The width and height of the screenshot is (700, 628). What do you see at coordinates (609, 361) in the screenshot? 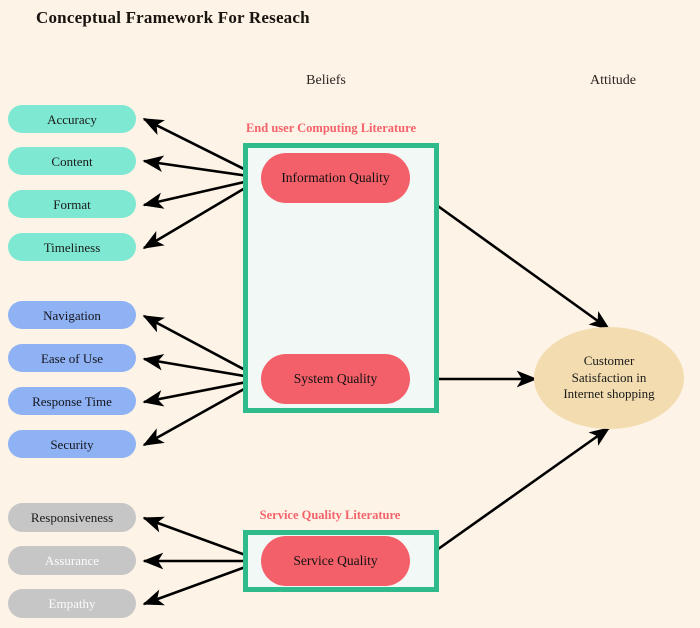
I see `outcome-line-1: Customer` at bounding box center [609, 361].